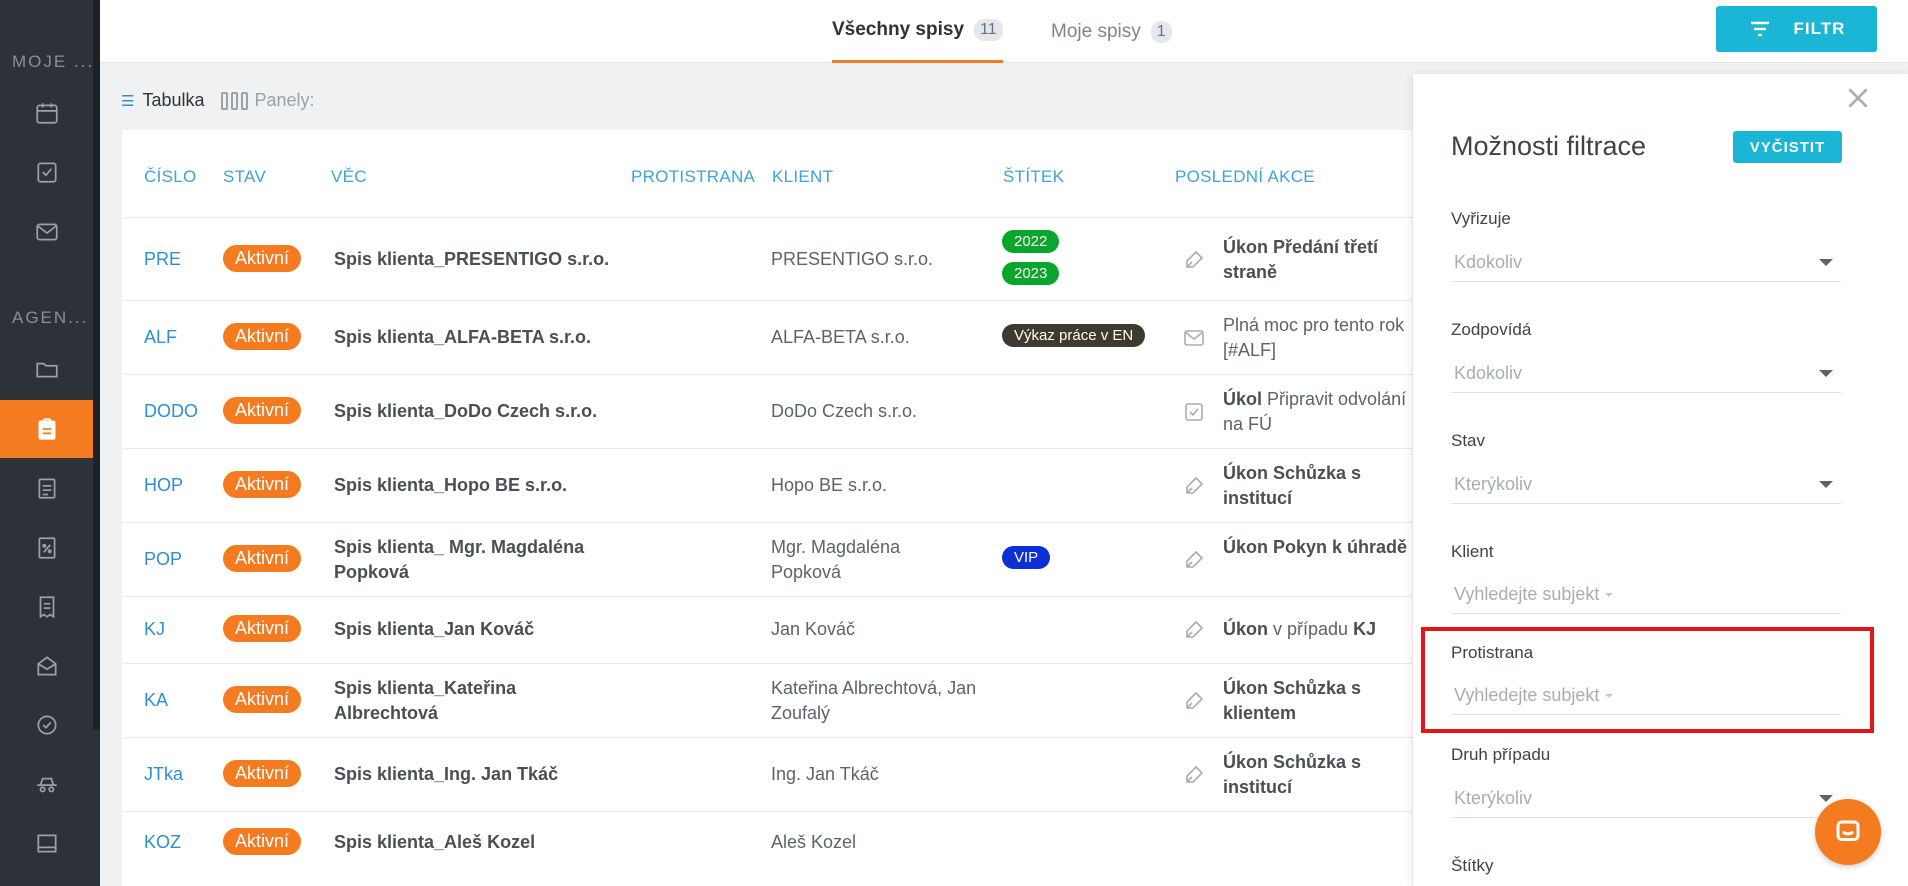  Describe the element at coordinates (154, 629) in the screenshot. I see `case-number: KJ` at that location.